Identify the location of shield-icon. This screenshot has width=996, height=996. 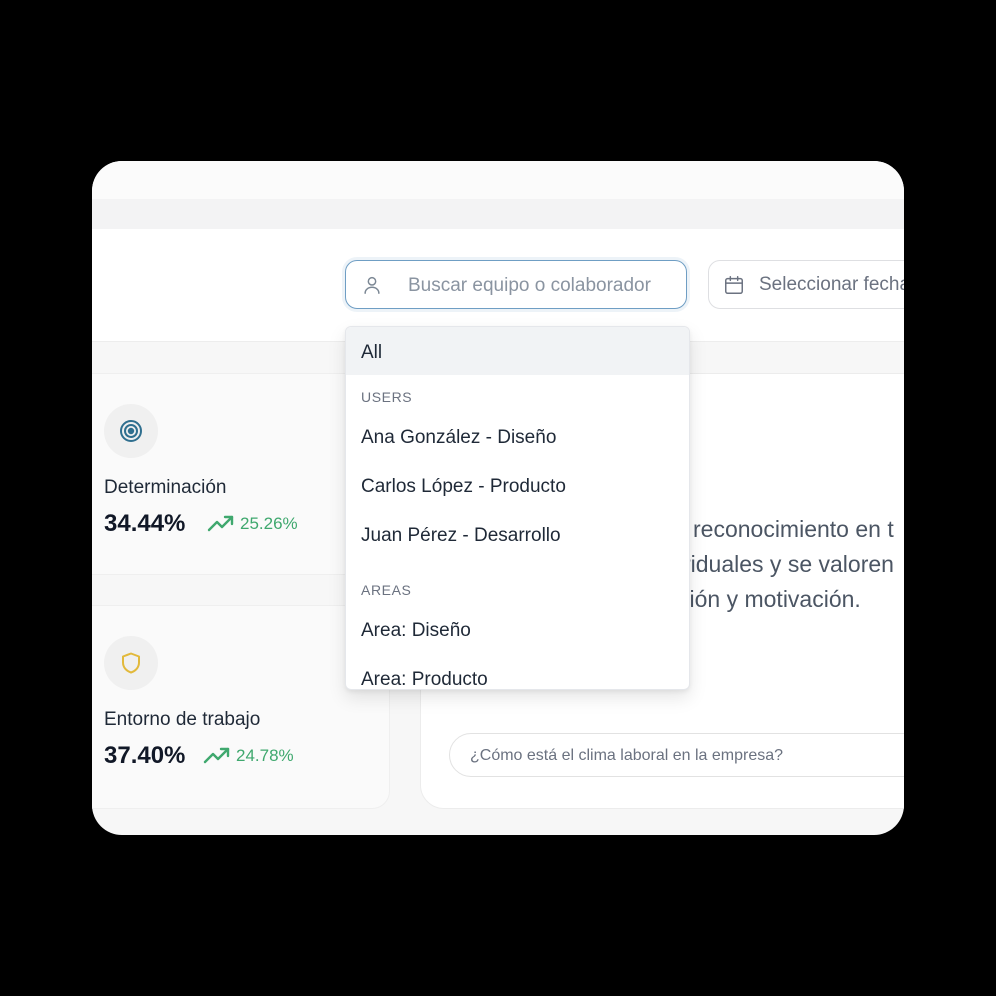
(131, 663).